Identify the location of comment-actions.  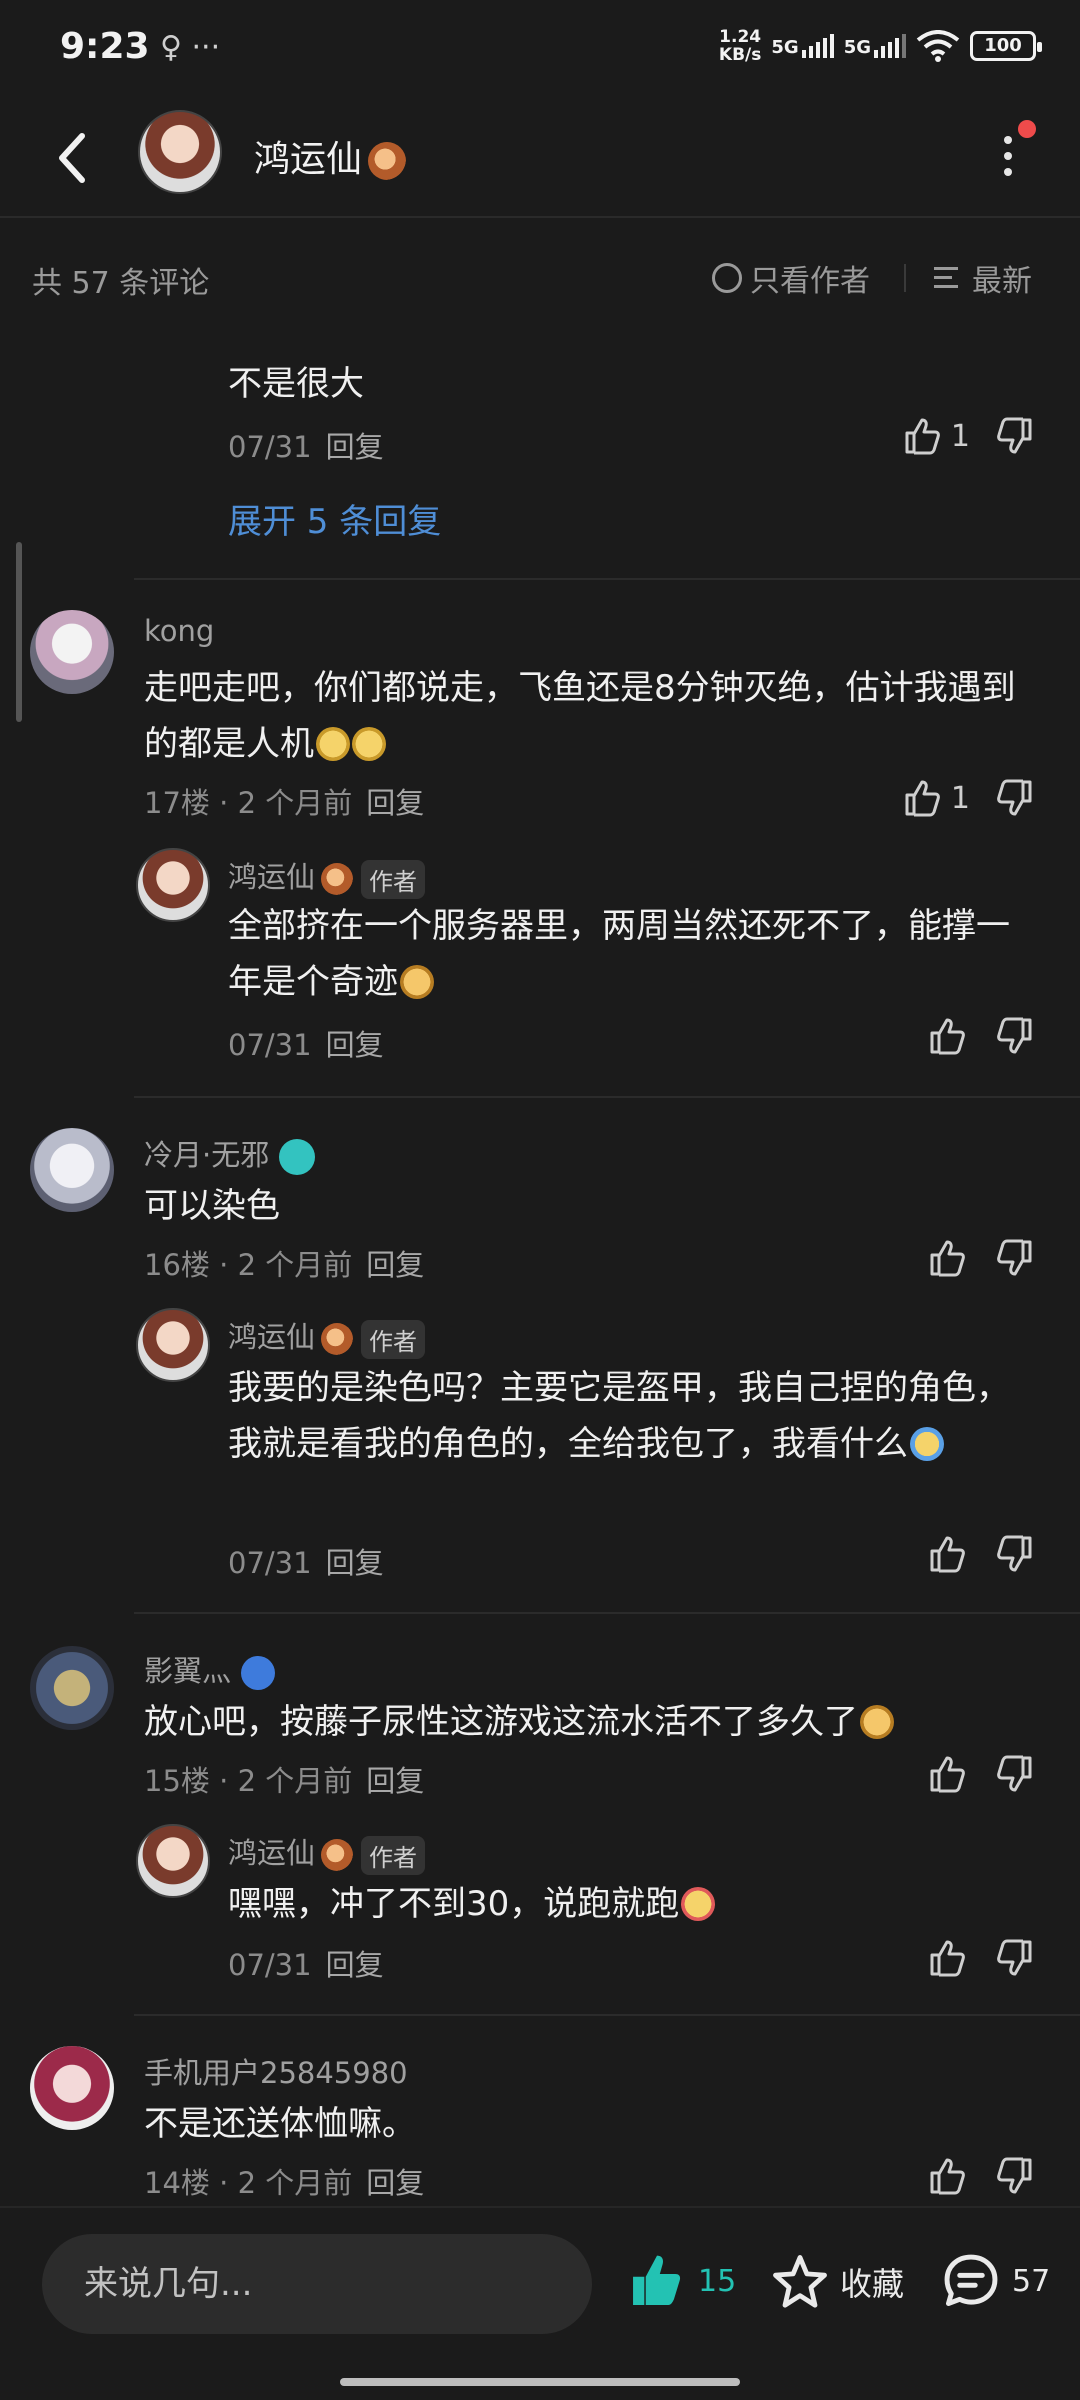
(981, 1774).